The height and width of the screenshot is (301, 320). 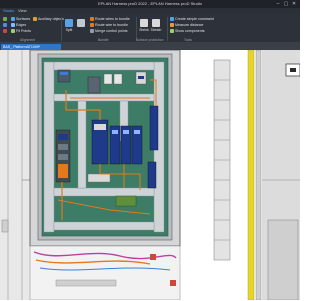 What do you see at coordinates (13, 31) in the screenshot?
I see `fit-points-icon` at bounding box center [13, 31].